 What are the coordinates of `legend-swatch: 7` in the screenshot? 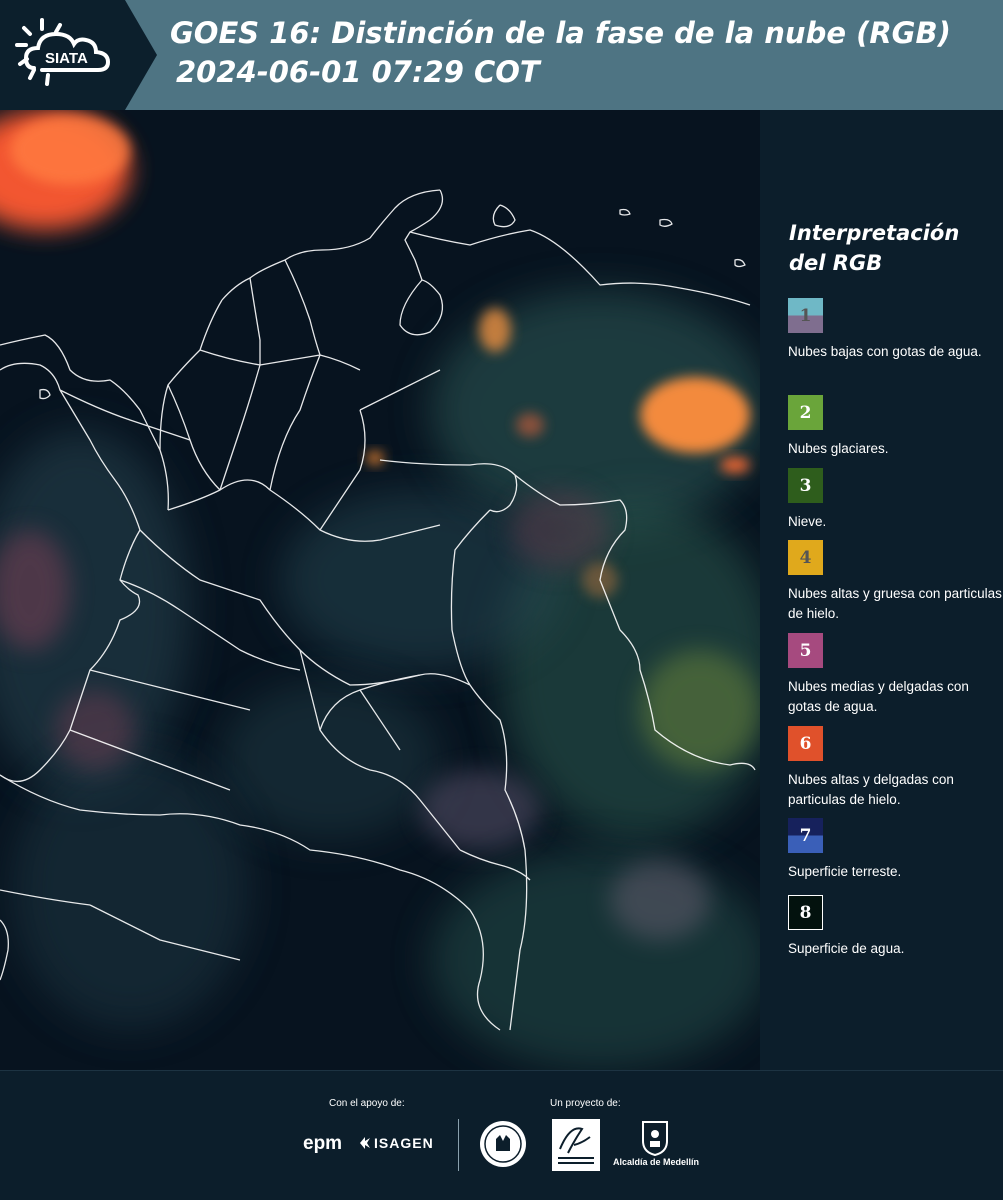 It's located at (805, 835).